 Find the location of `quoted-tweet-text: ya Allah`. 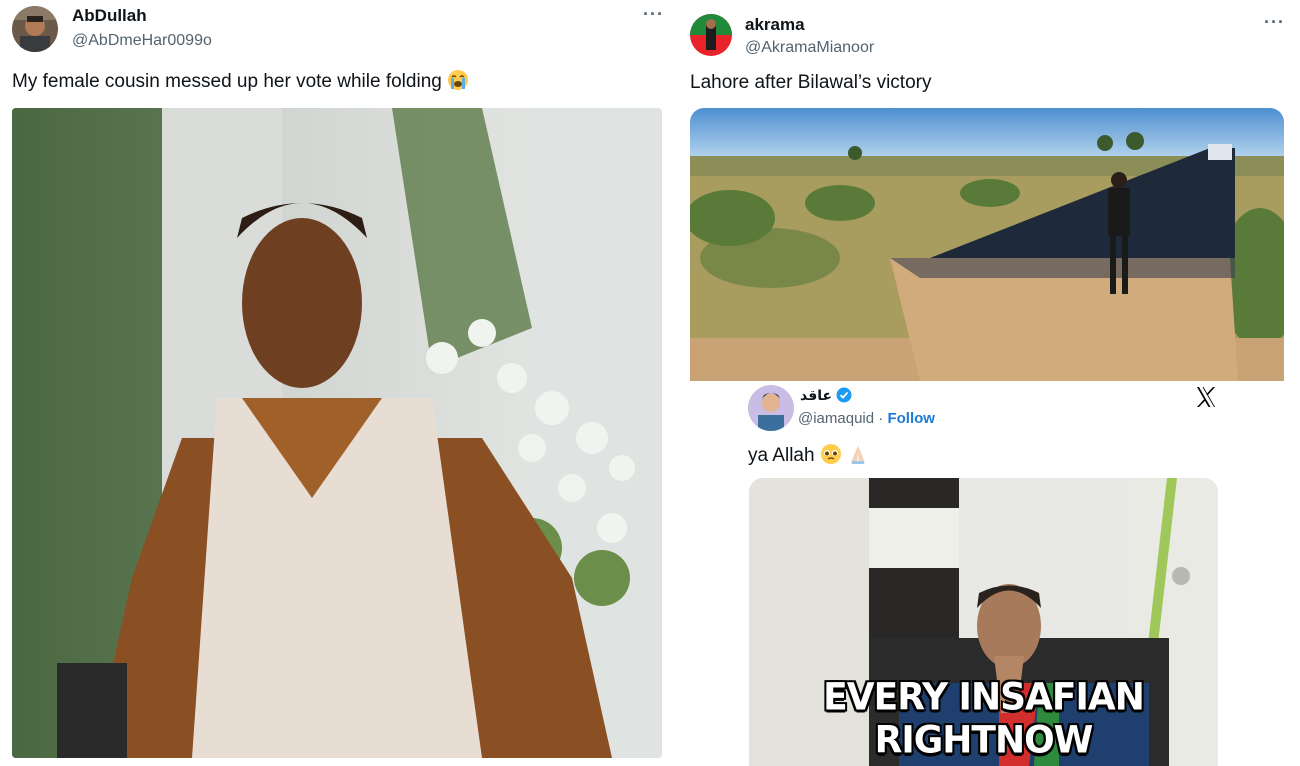

quoted-tweet-text: ya Allah is located at coordinates (781, 455).